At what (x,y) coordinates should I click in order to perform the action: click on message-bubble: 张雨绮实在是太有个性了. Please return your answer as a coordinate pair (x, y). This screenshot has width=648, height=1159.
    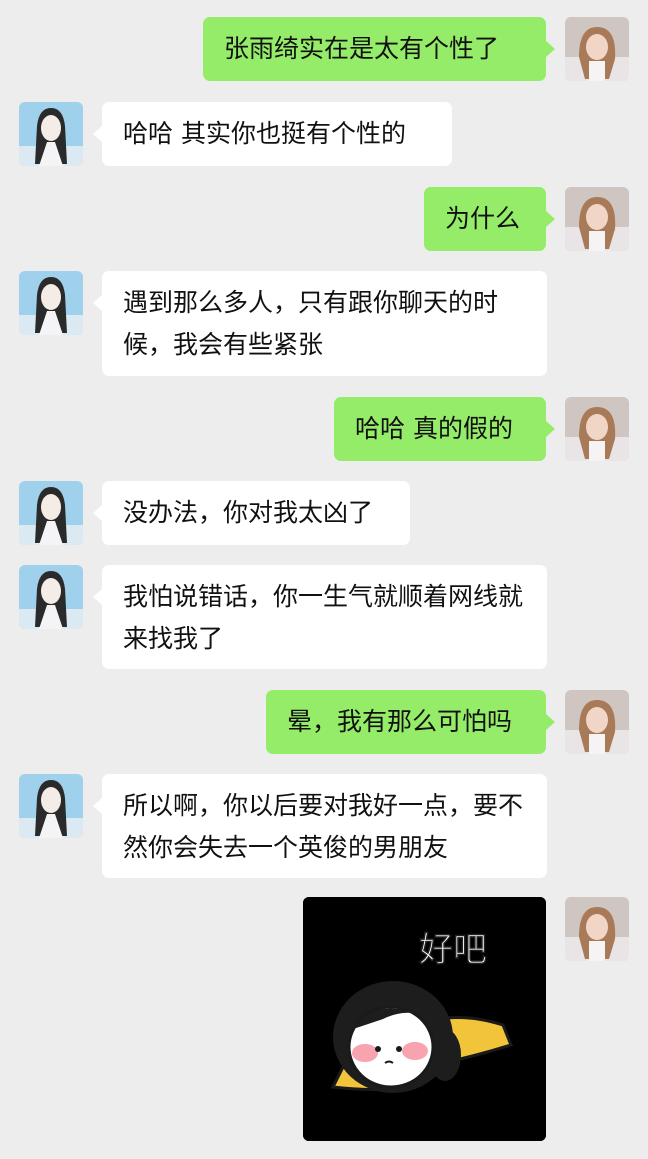
    Looking at the image, I should click on (374, 49).